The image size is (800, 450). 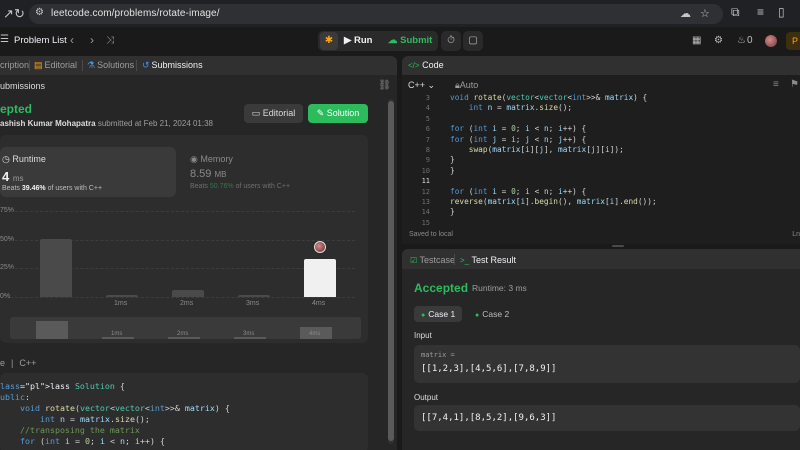 I want to click on line-number: 11, so click(x=425, y=181).